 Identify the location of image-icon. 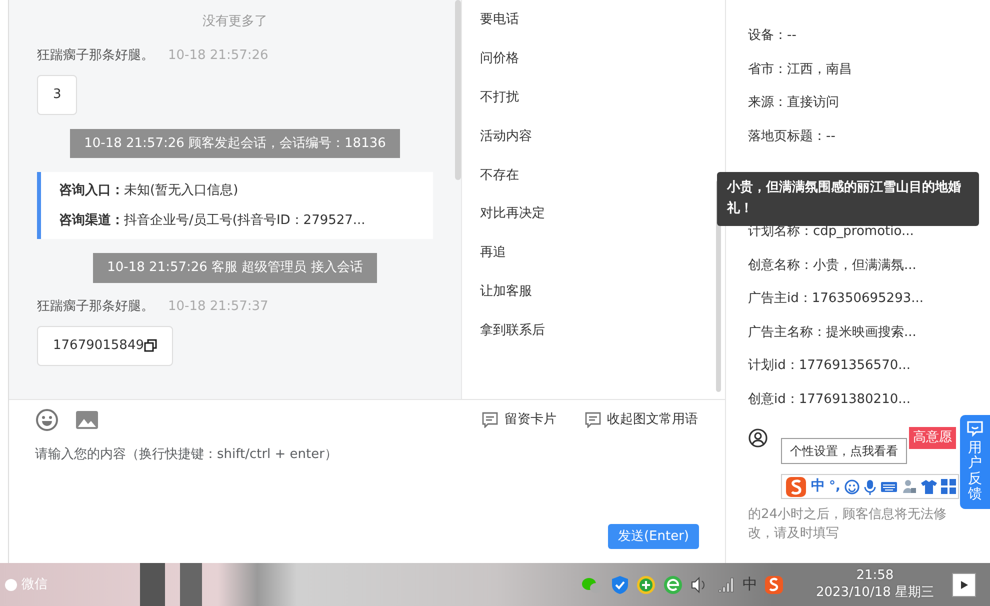
(87, 420).